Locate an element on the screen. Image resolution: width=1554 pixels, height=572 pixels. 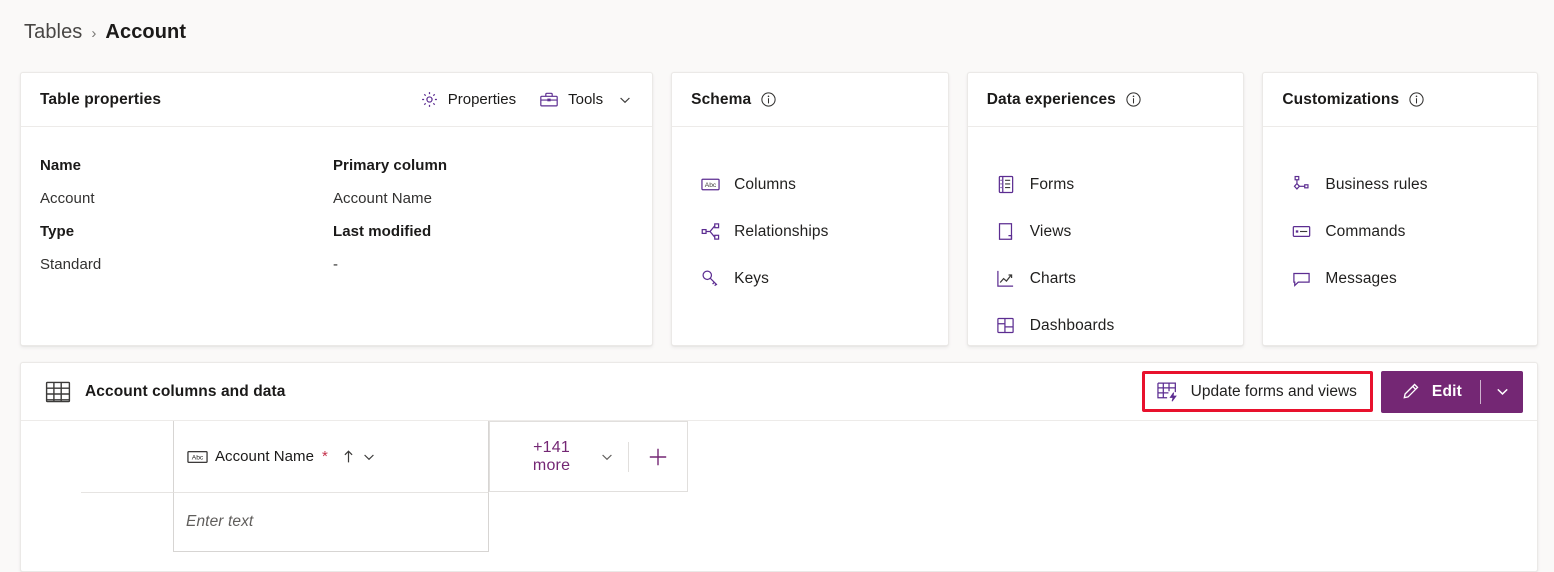
data-experiences-link-list: Forms Views Charts Dashboards is located at coordinates (1106, 249).